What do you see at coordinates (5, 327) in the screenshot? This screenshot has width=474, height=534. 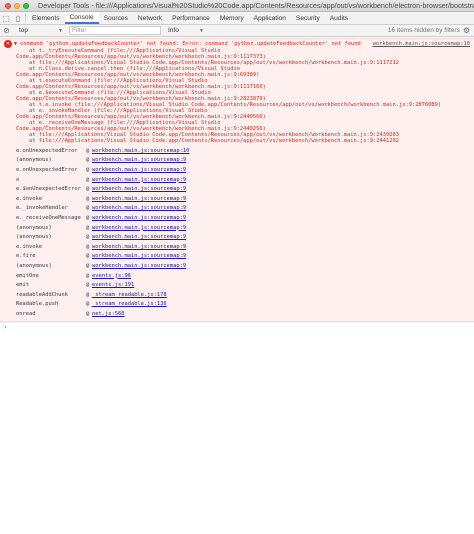 I see `prompt-chevron-icon: ›` at bounding box center [5, 327].